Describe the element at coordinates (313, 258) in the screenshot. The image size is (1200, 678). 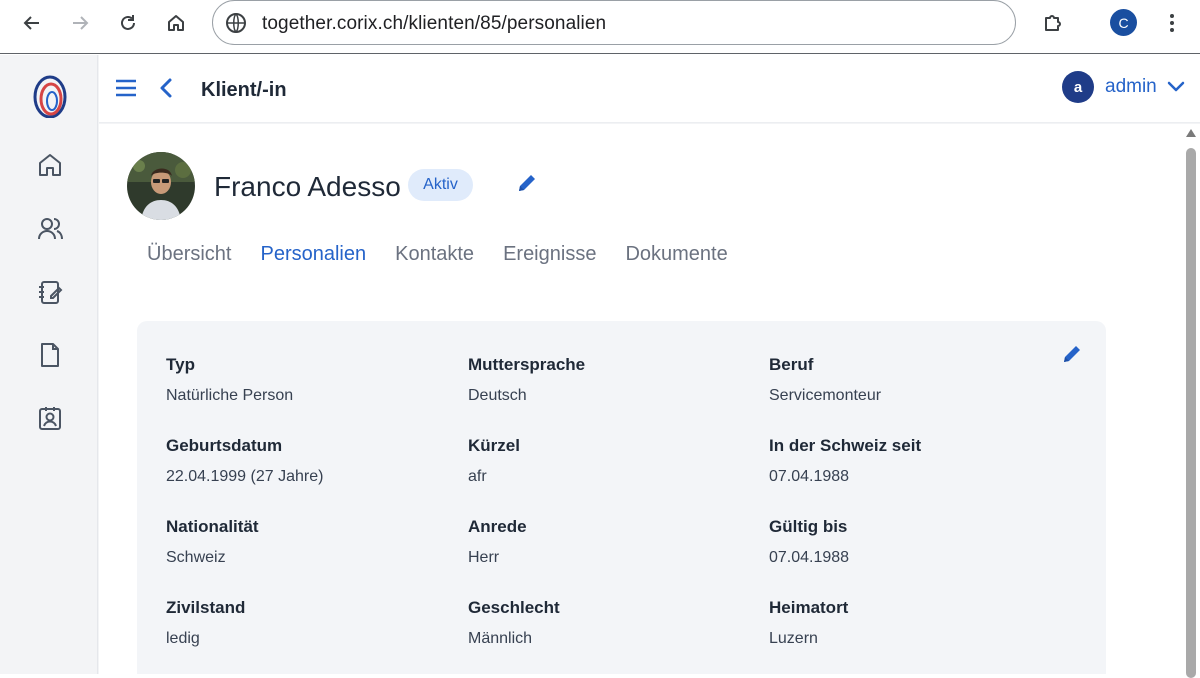
I see `tab-personalien: Personalien` at that location.